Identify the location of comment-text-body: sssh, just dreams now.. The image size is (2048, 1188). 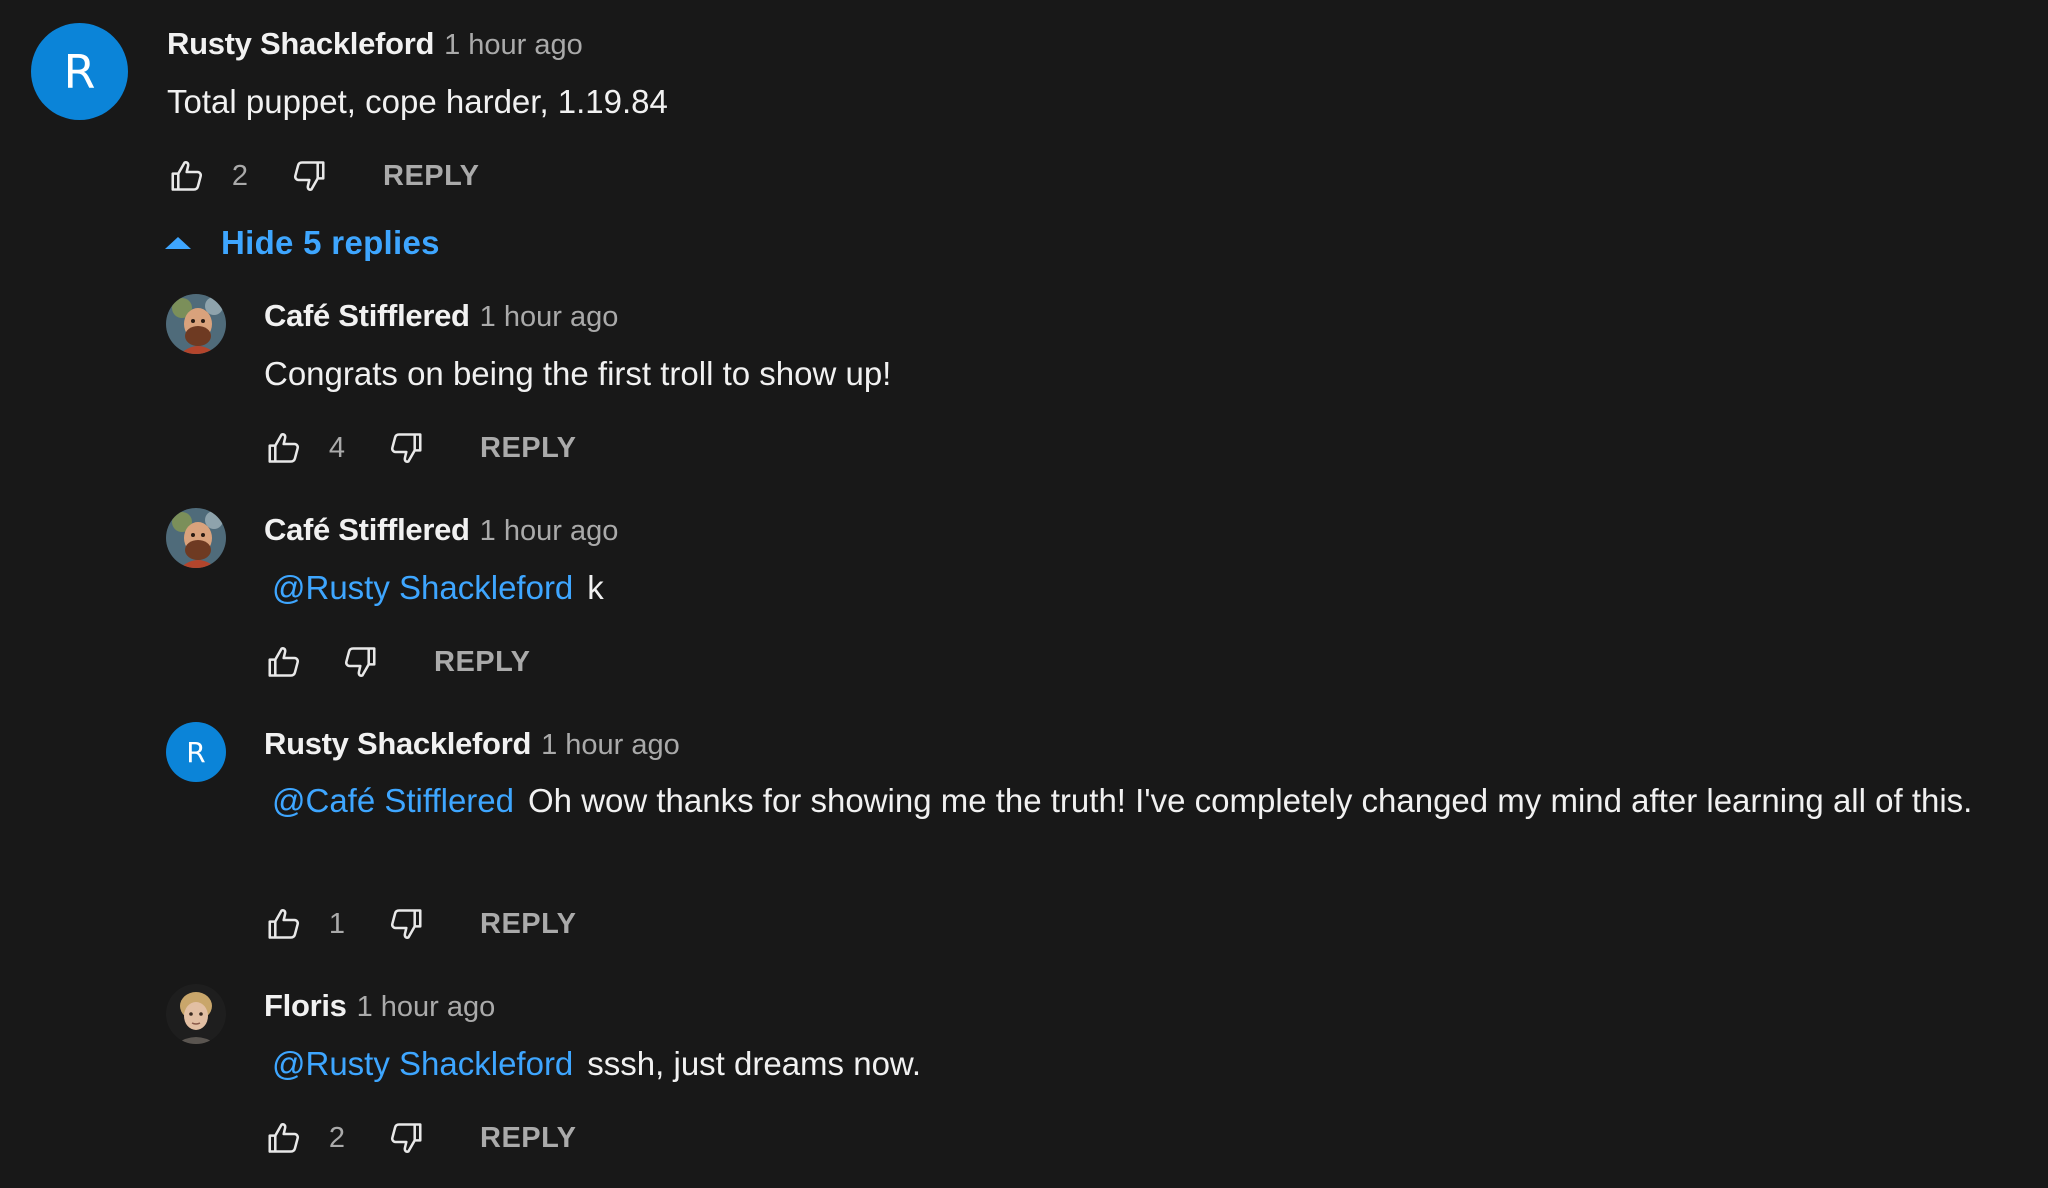
(754, 1063).